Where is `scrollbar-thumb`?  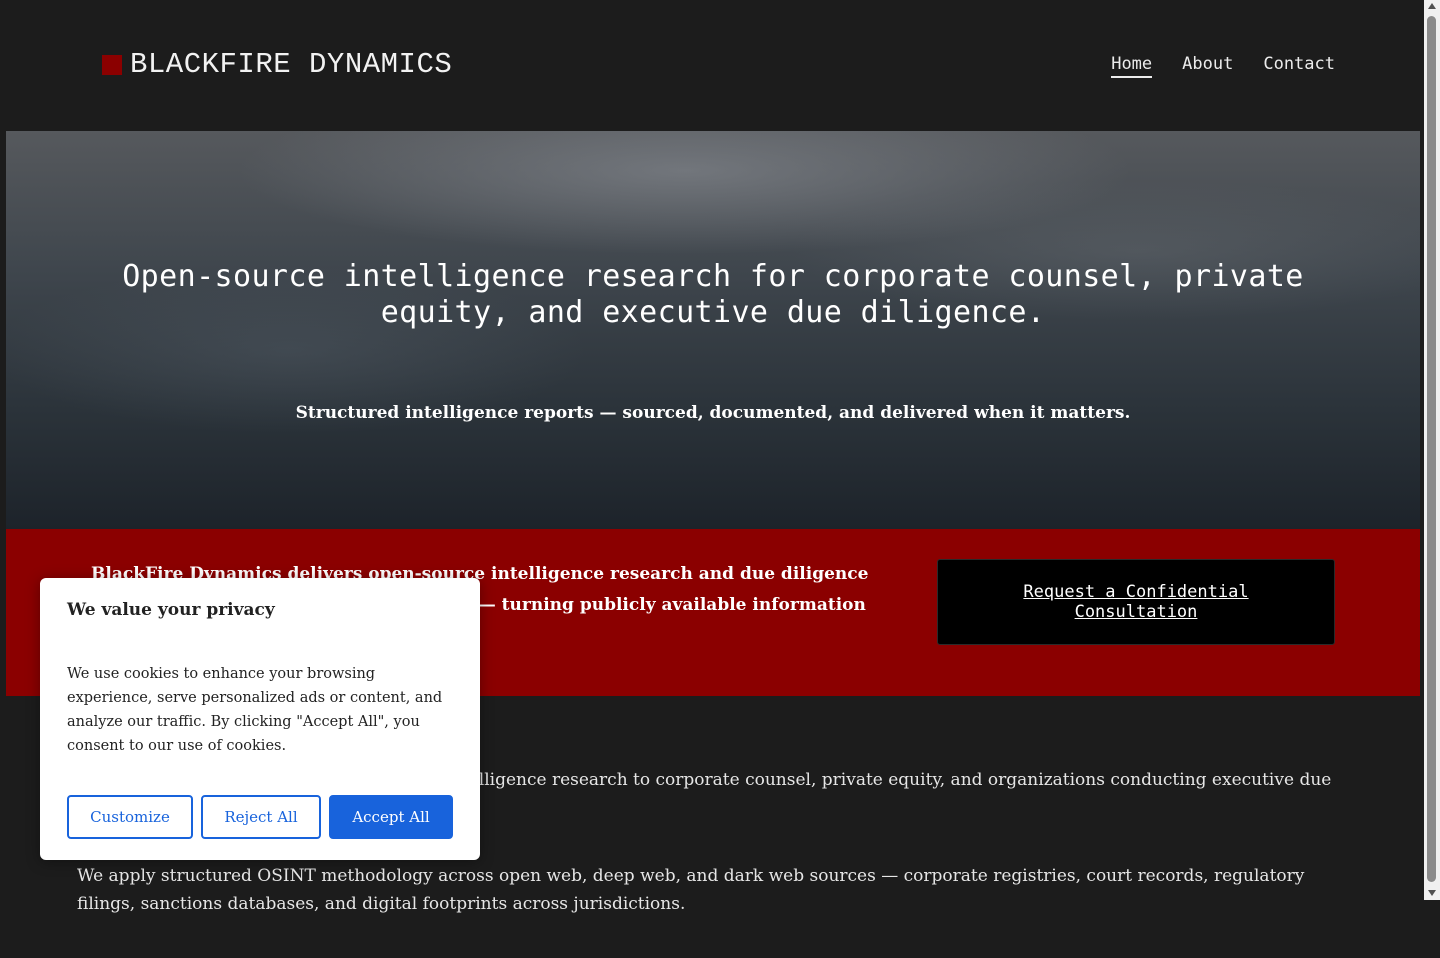
scrollbar-thumb is located at coordinates (1431, 449).